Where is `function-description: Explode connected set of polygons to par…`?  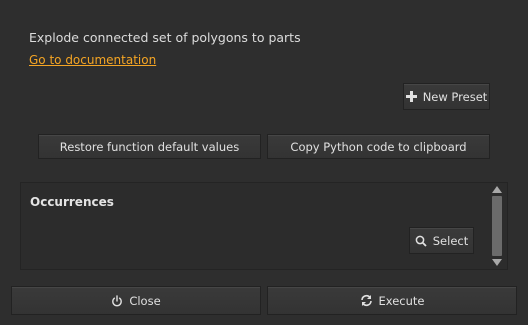
function-description: Explode connected set of polygons to par… is located at coordinates (165, 37).